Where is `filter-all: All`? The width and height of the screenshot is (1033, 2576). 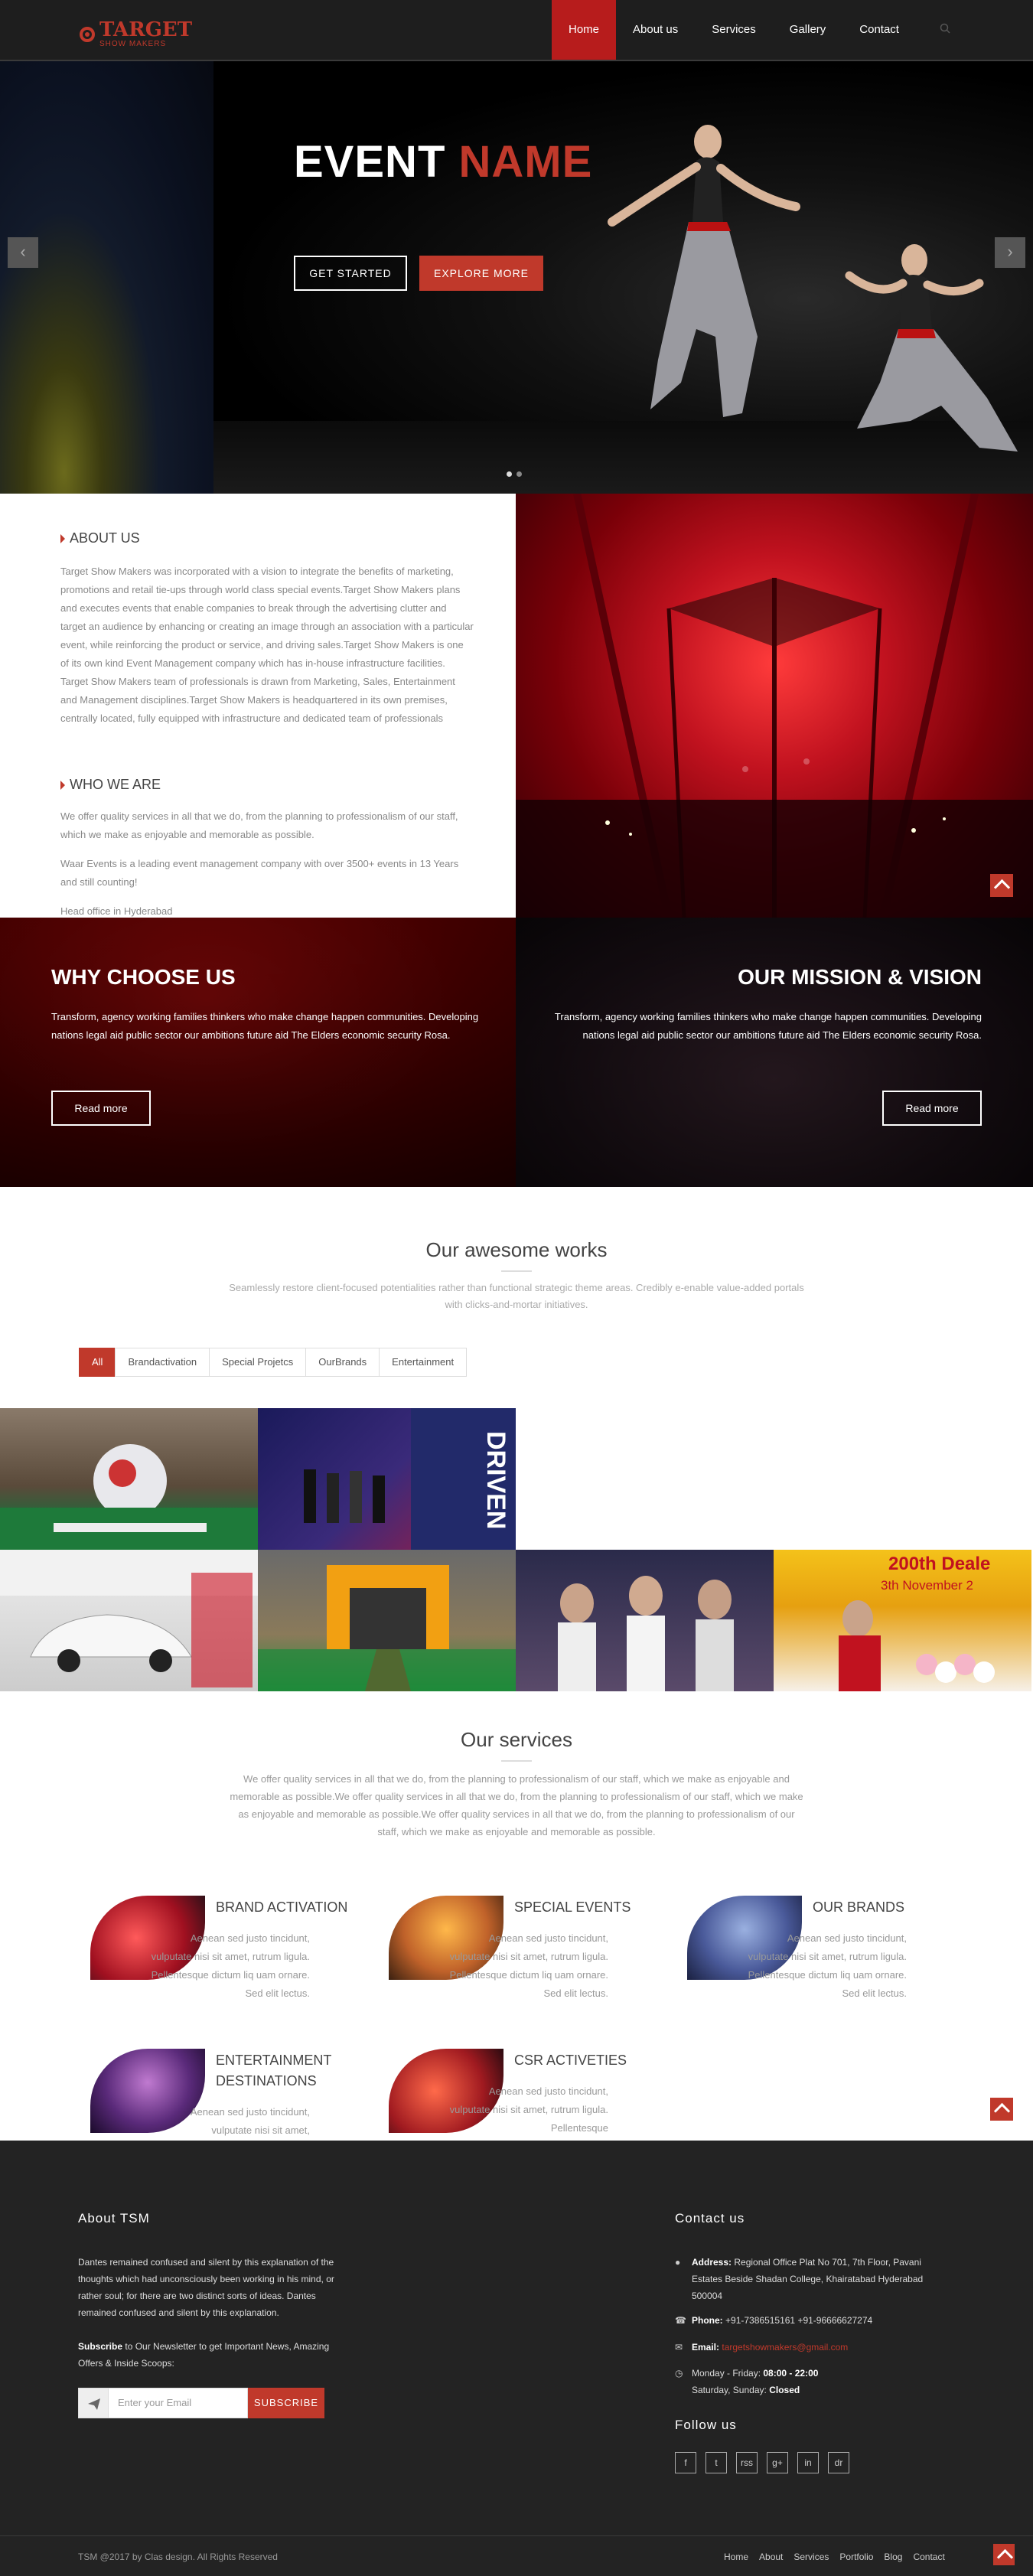 filter-all: All is located at coordinates (97, 1362).